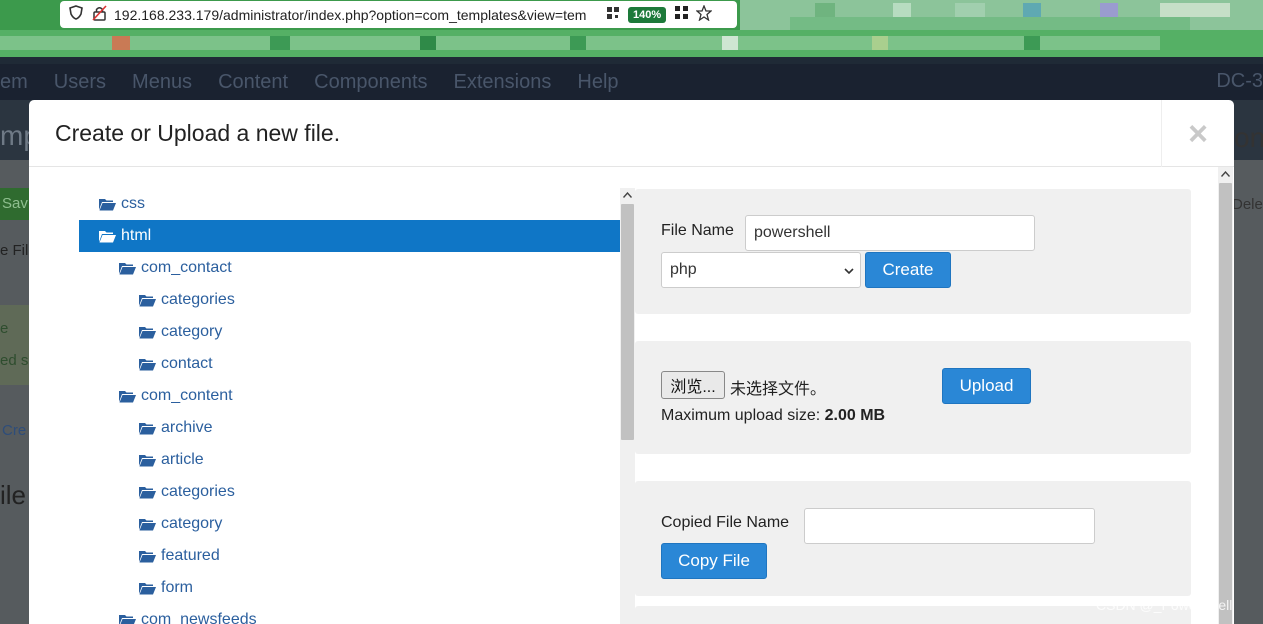 This screenshot has width=1263, height=624. Describe the element at coordinates (4, 328) in the screenshot. I see `bg-fragment: e` at that location.